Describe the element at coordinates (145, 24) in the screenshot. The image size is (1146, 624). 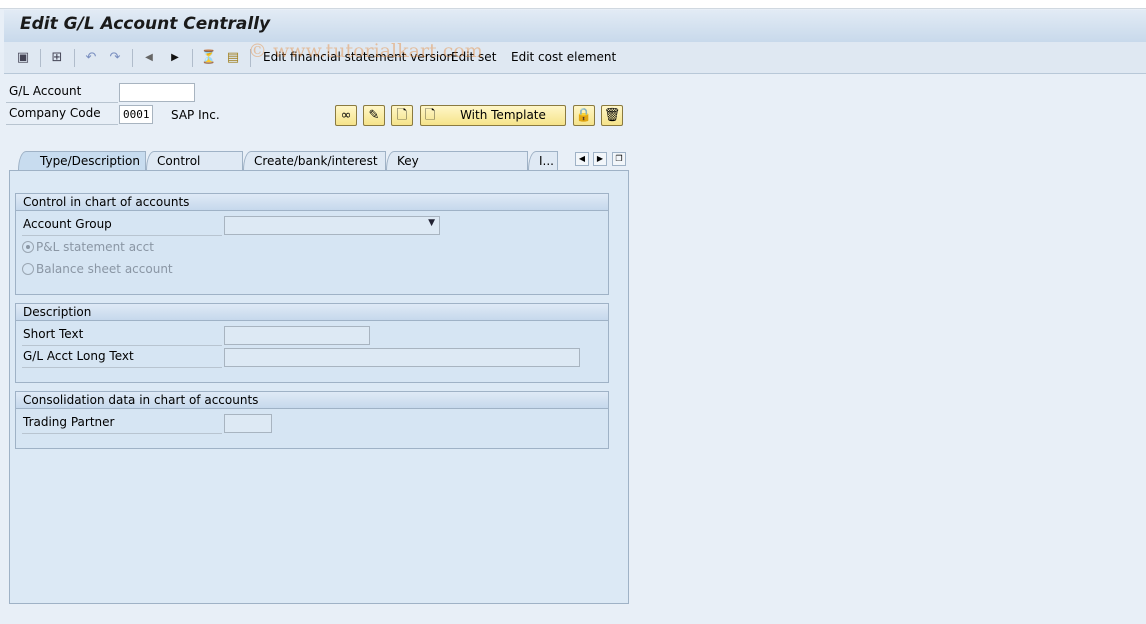
I see `page-title: Edit G/L Account Centrally` at that location.